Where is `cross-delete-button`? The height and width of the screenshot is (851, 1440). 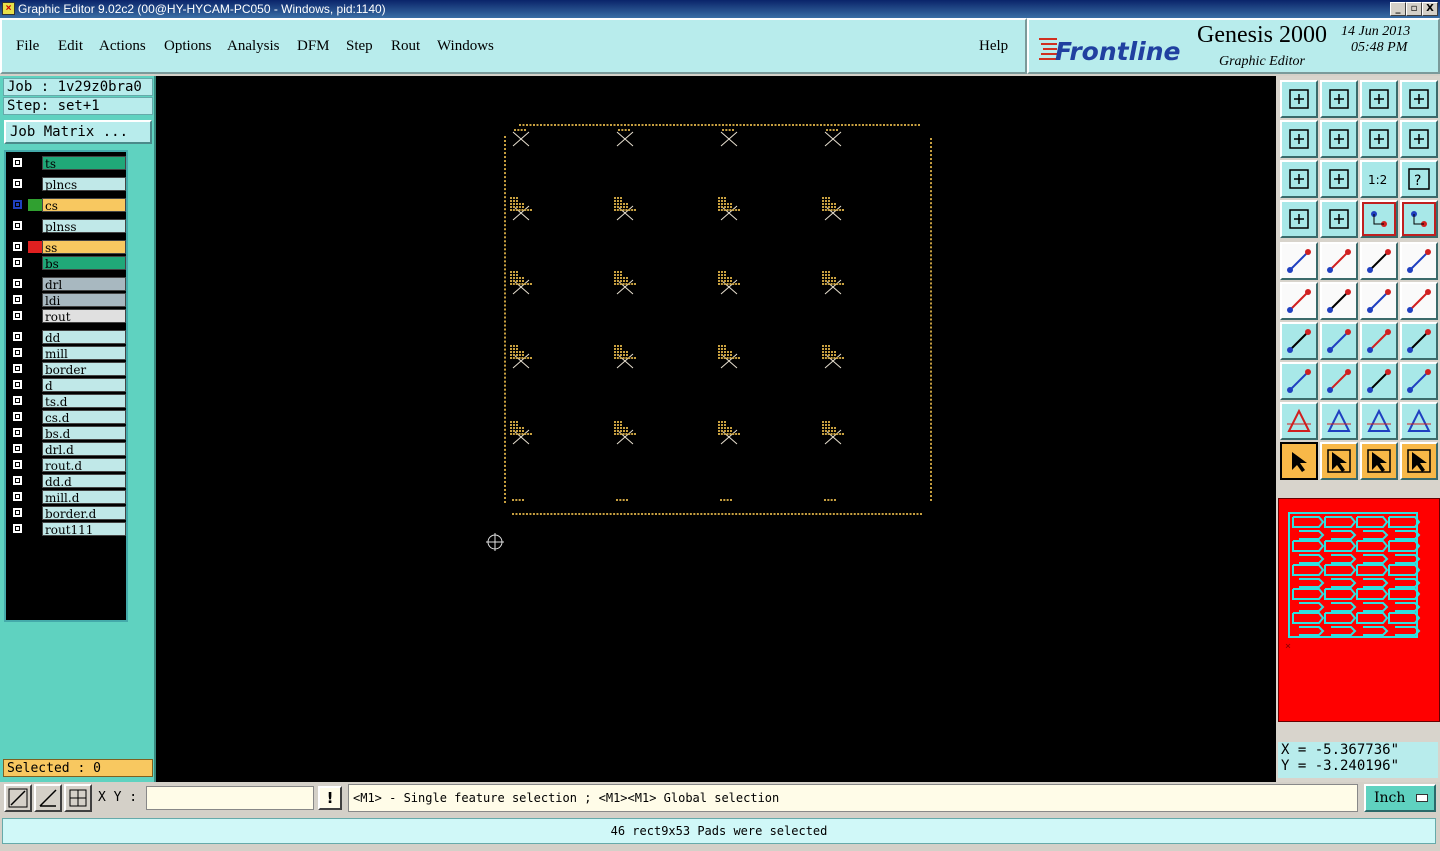 cross-delete-button is located at coordinates (1339, 301).